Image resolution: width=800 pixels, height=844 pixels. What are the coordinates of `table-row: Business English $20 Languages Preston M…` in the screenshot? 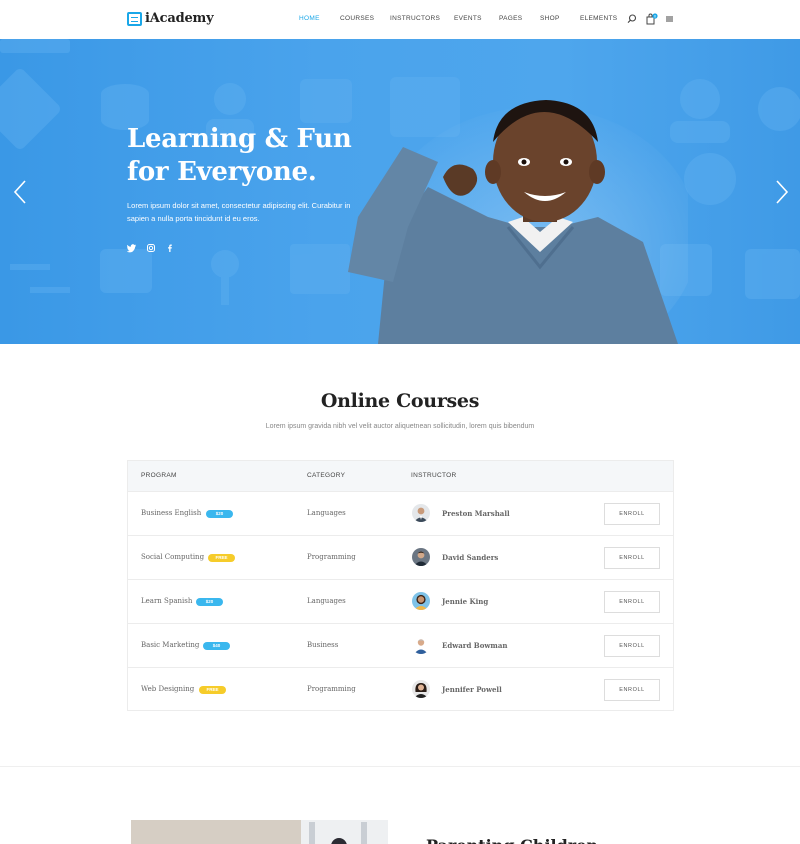 It's located at (400, 514).